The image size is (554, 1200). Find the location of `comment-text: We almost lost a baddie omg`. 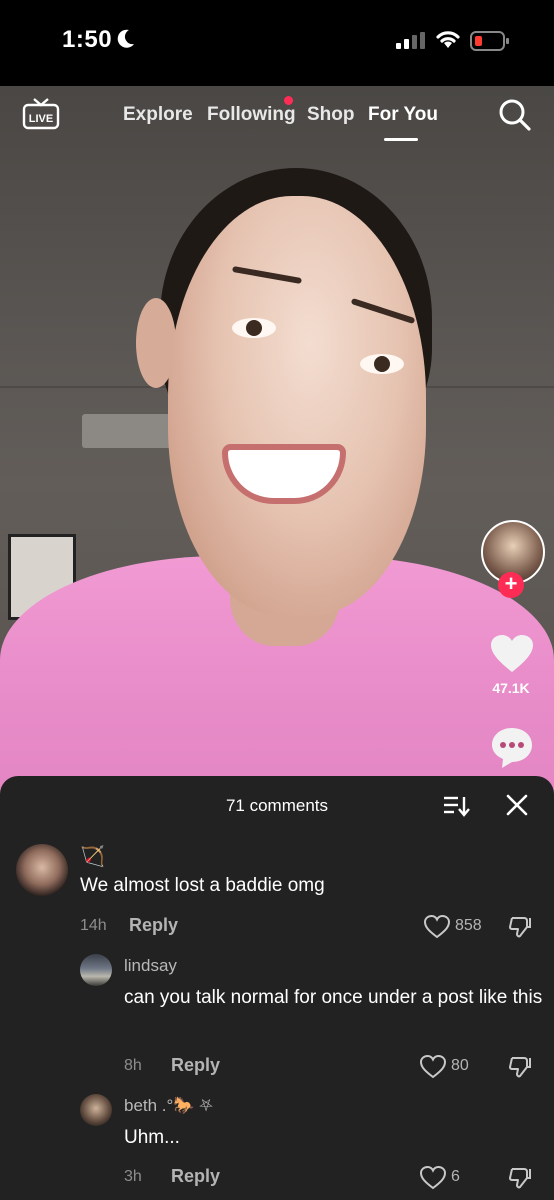

comment-text: We almost lost a baddie omg is located at coordinates (202, 885).